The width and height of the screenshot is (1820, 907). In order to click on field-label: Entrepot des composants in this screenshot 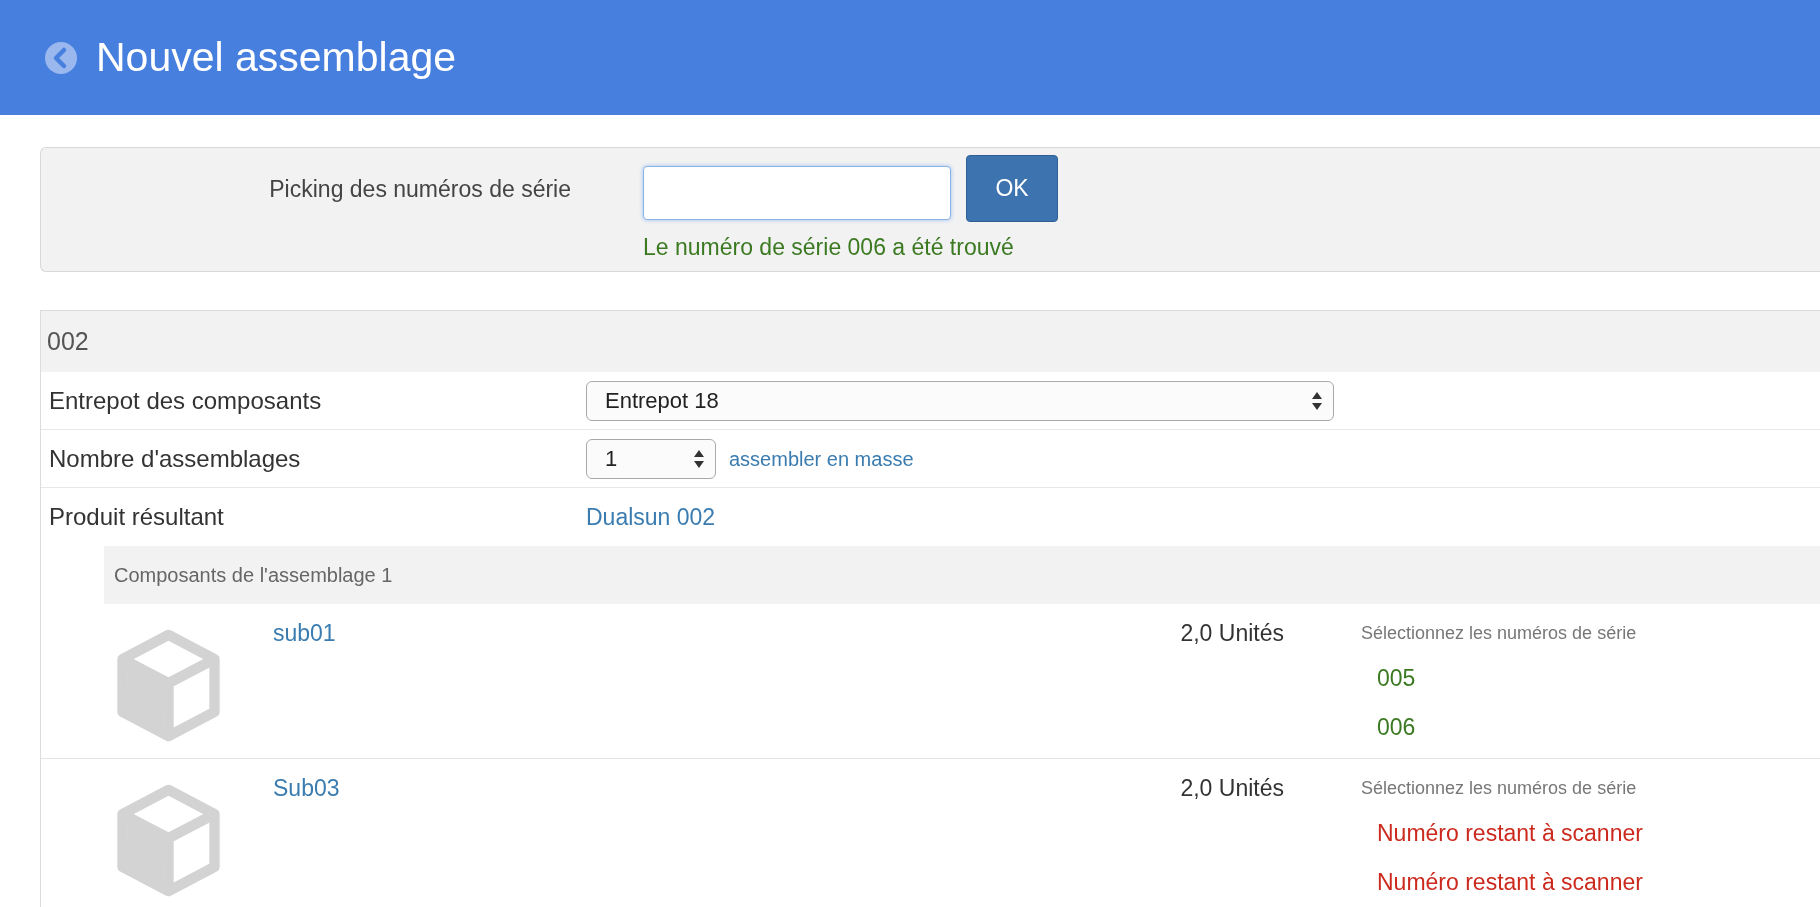, I will do `click(185, 400)`.